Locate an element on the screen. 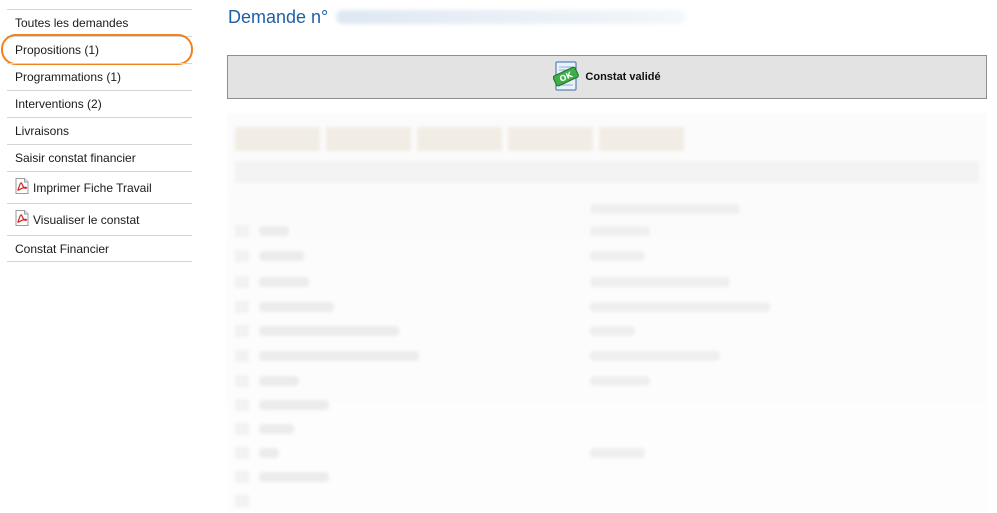 The image size is (997, 513). sidebar-item-imprimer-fiche-travail: Imprimer Fiche Travail is located at coordinates (99, 187).